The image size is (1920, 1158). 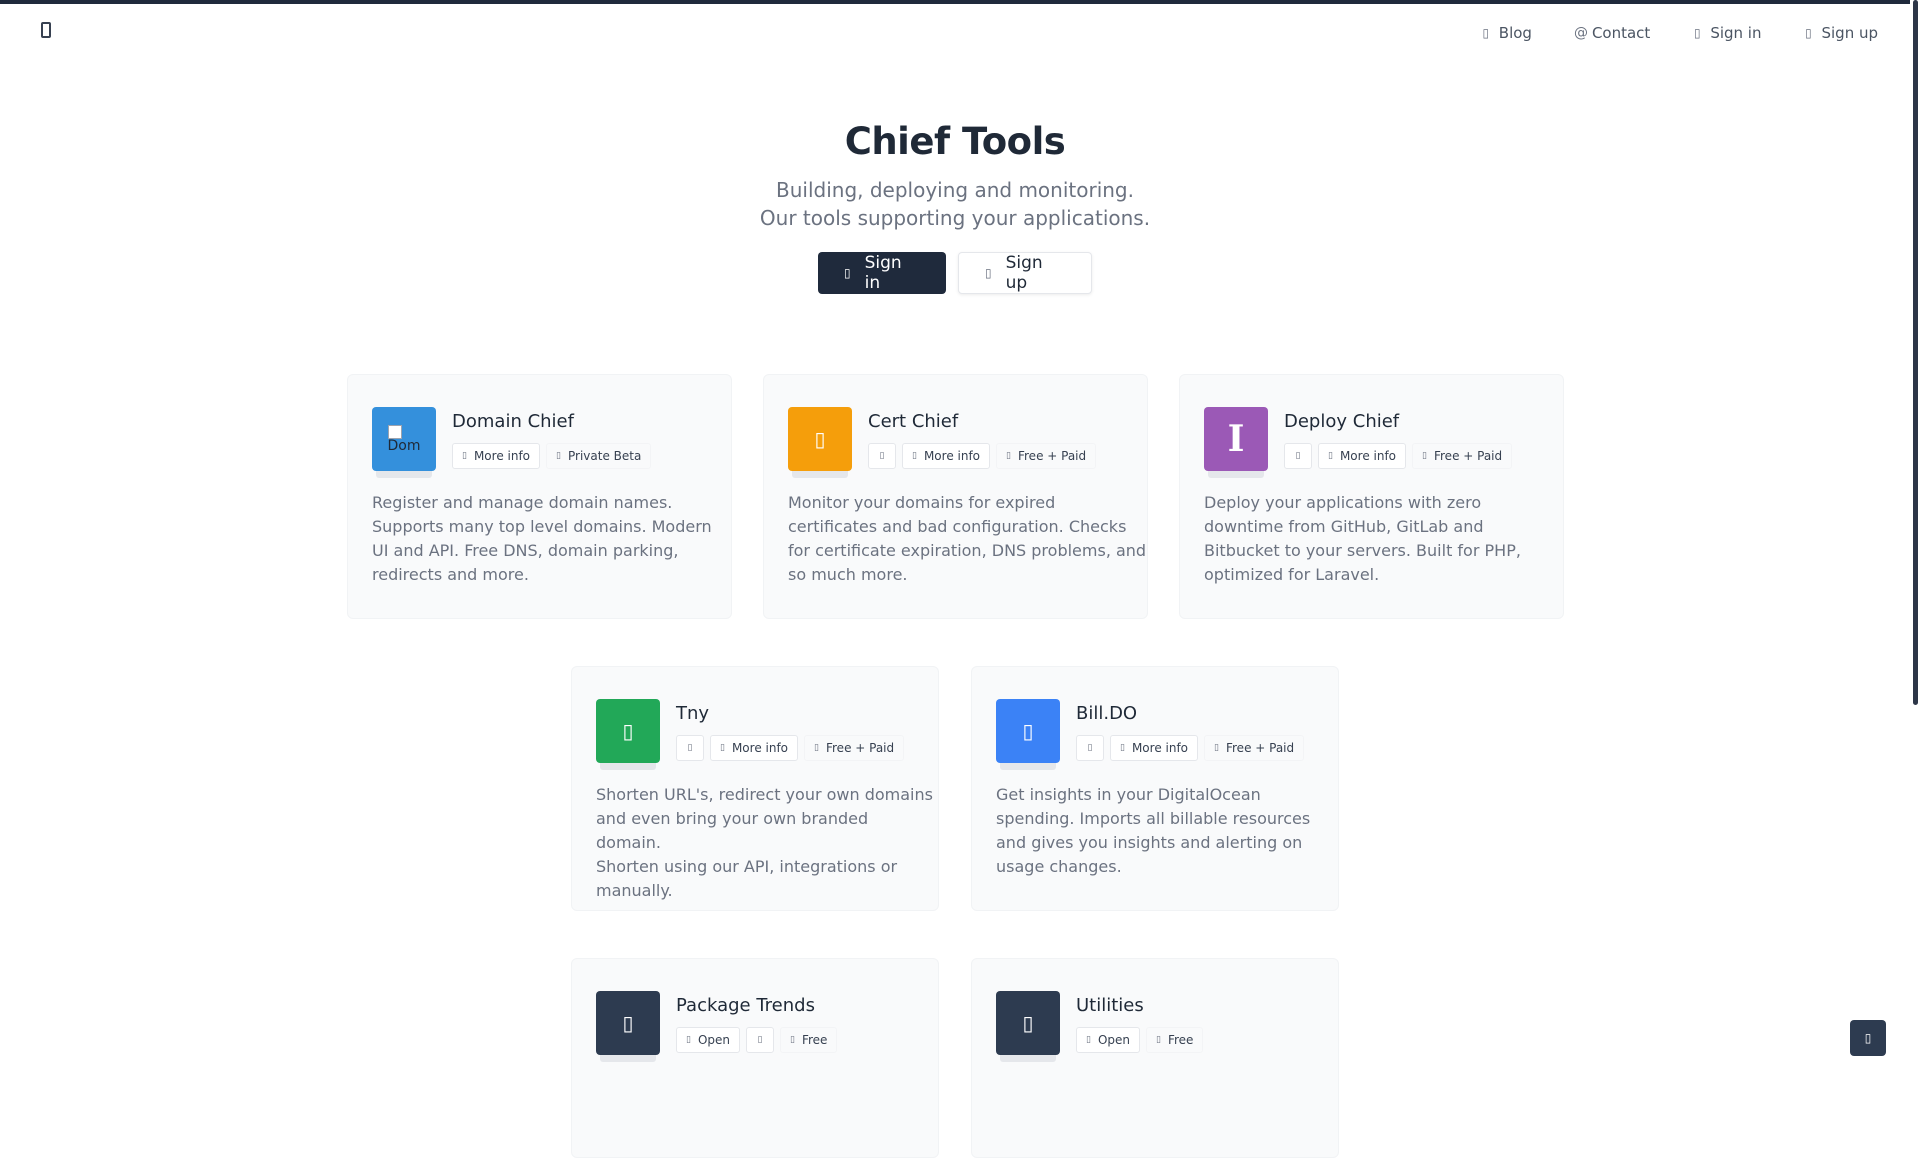 I want to click on deploy-chief-logo: I, so click(x=1236, y=439).